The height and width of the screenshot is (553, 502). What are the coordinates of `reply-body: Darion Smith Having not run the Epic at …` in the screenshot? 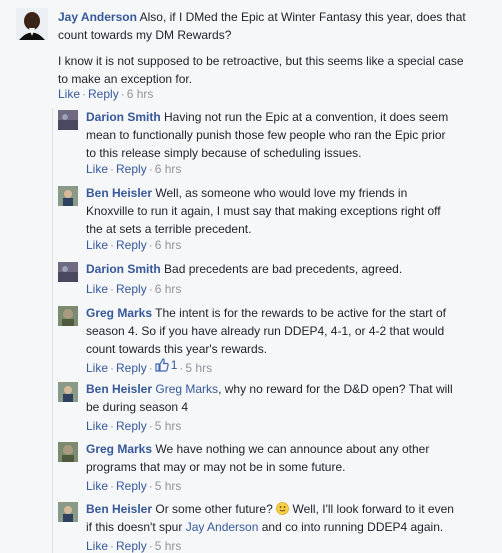 It's located at (291, 135).